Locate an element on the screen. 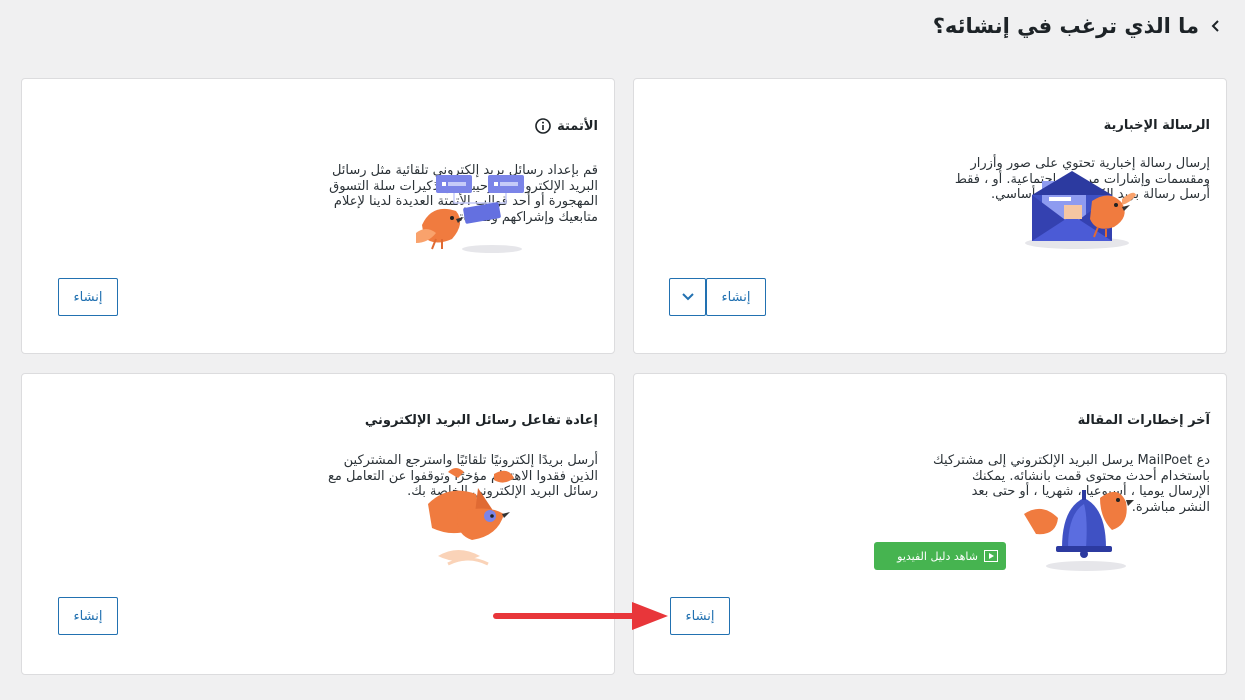 This screenshot has height=700, width=1245. reengagement-bird-illustration is located at coordinates (471, 517).